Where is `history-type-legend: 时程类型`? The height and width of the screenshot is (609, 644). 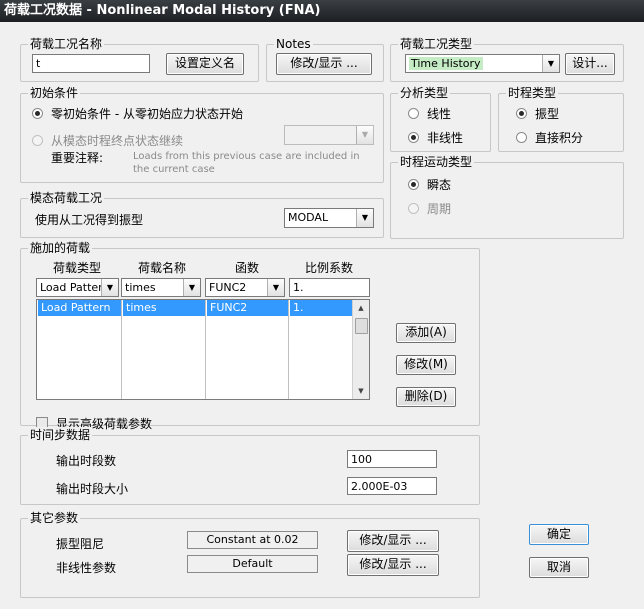
history-type-legend: 时程类型 is located at coordinates (532, 93).